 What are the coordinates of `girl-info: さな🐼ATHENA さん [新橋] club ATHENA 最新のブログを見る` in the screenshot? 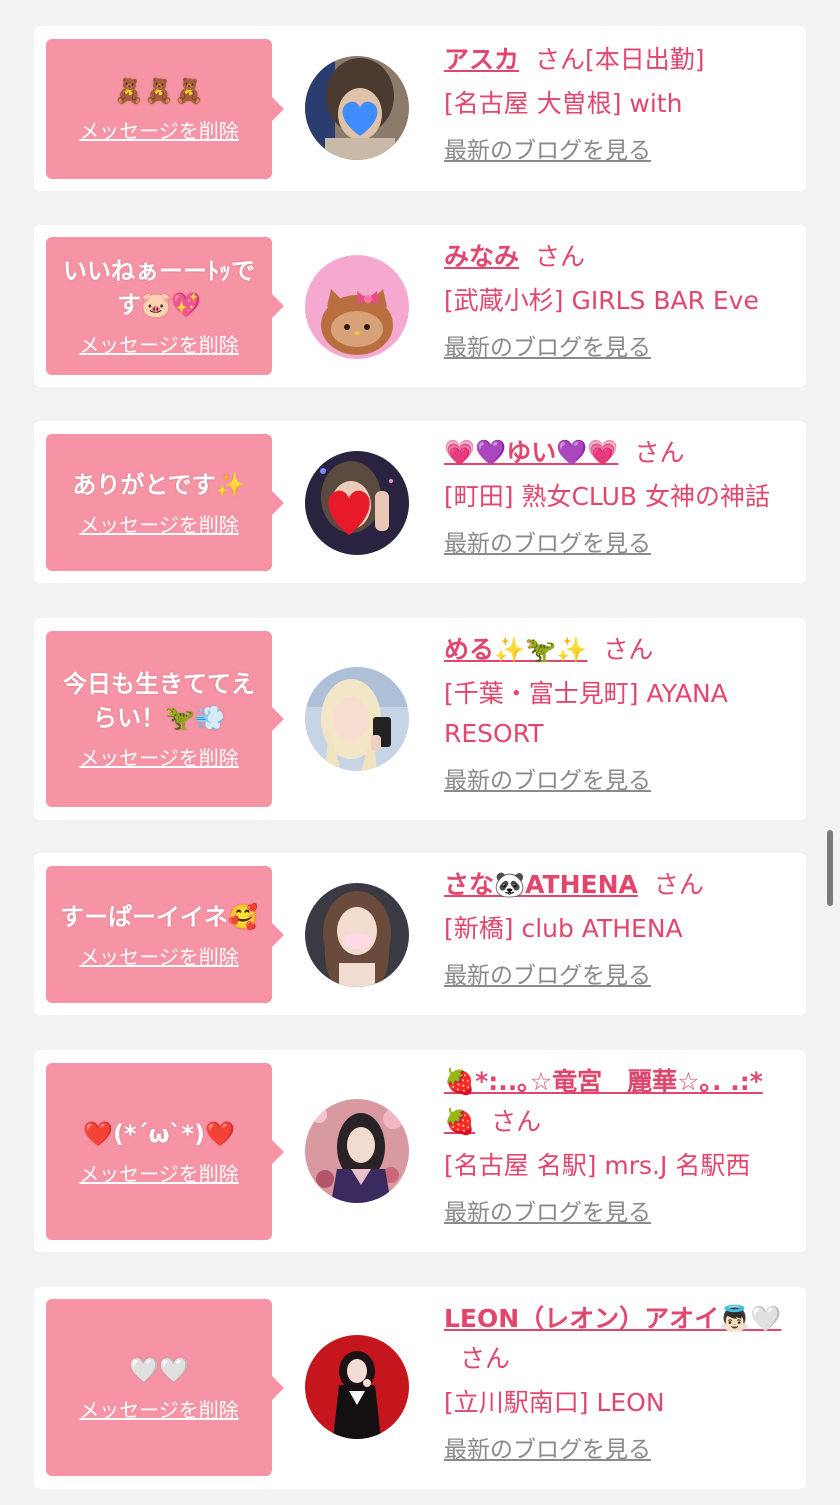 It's located at (618, 928).